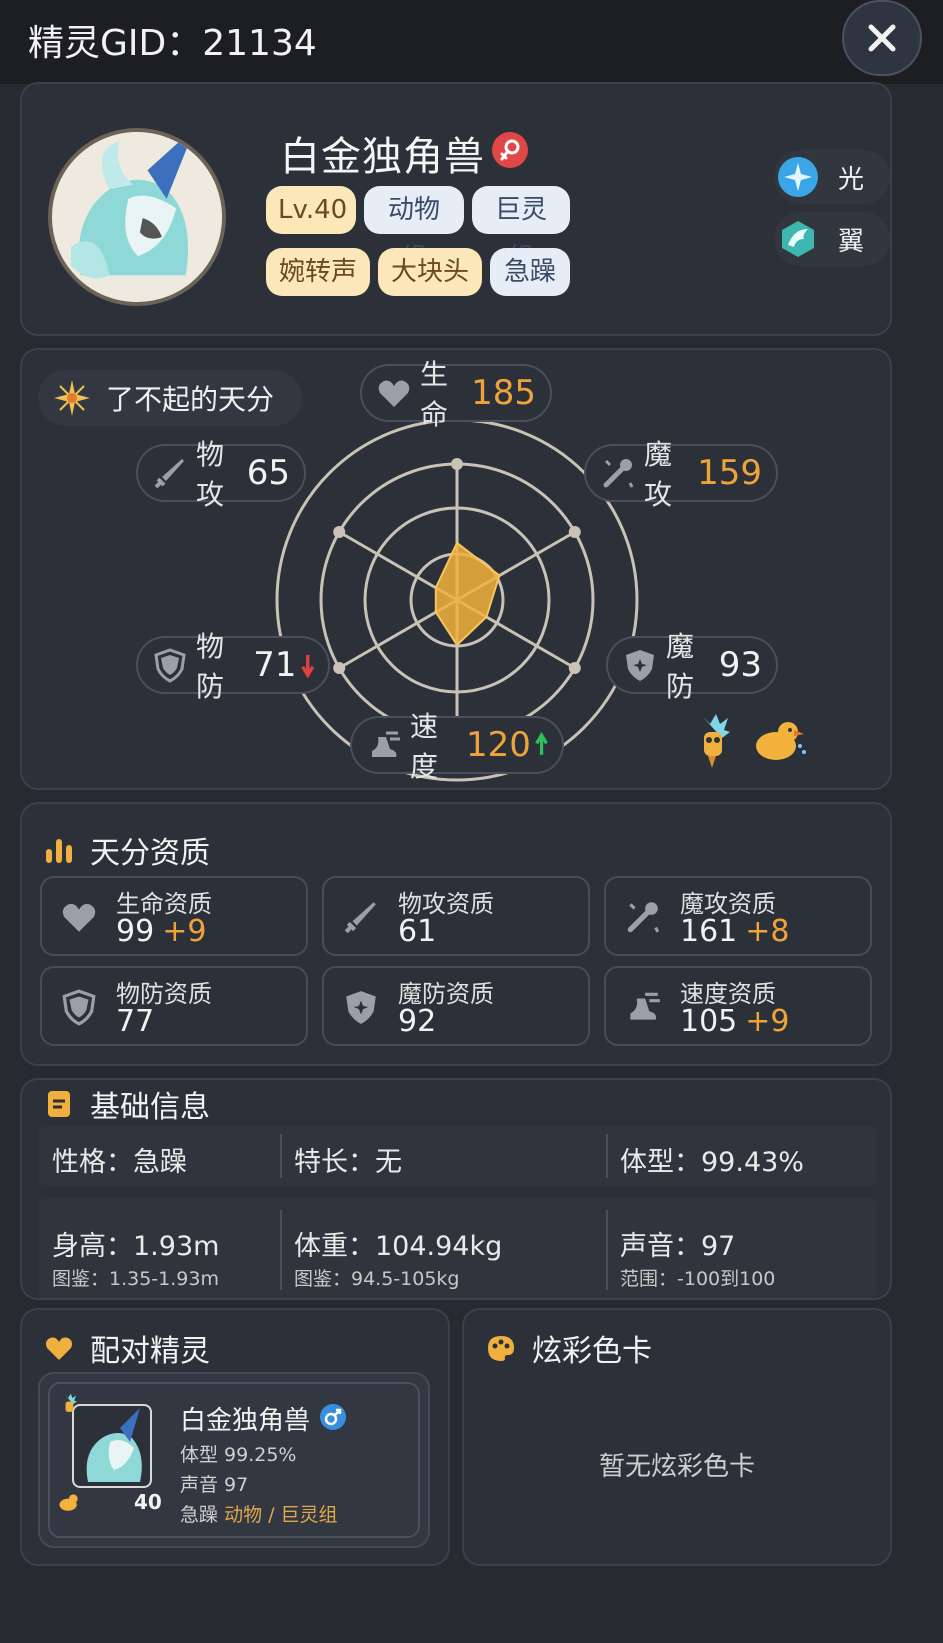  I want to click on aptitude-atk: 物攻资质 61, so click(456, 916).